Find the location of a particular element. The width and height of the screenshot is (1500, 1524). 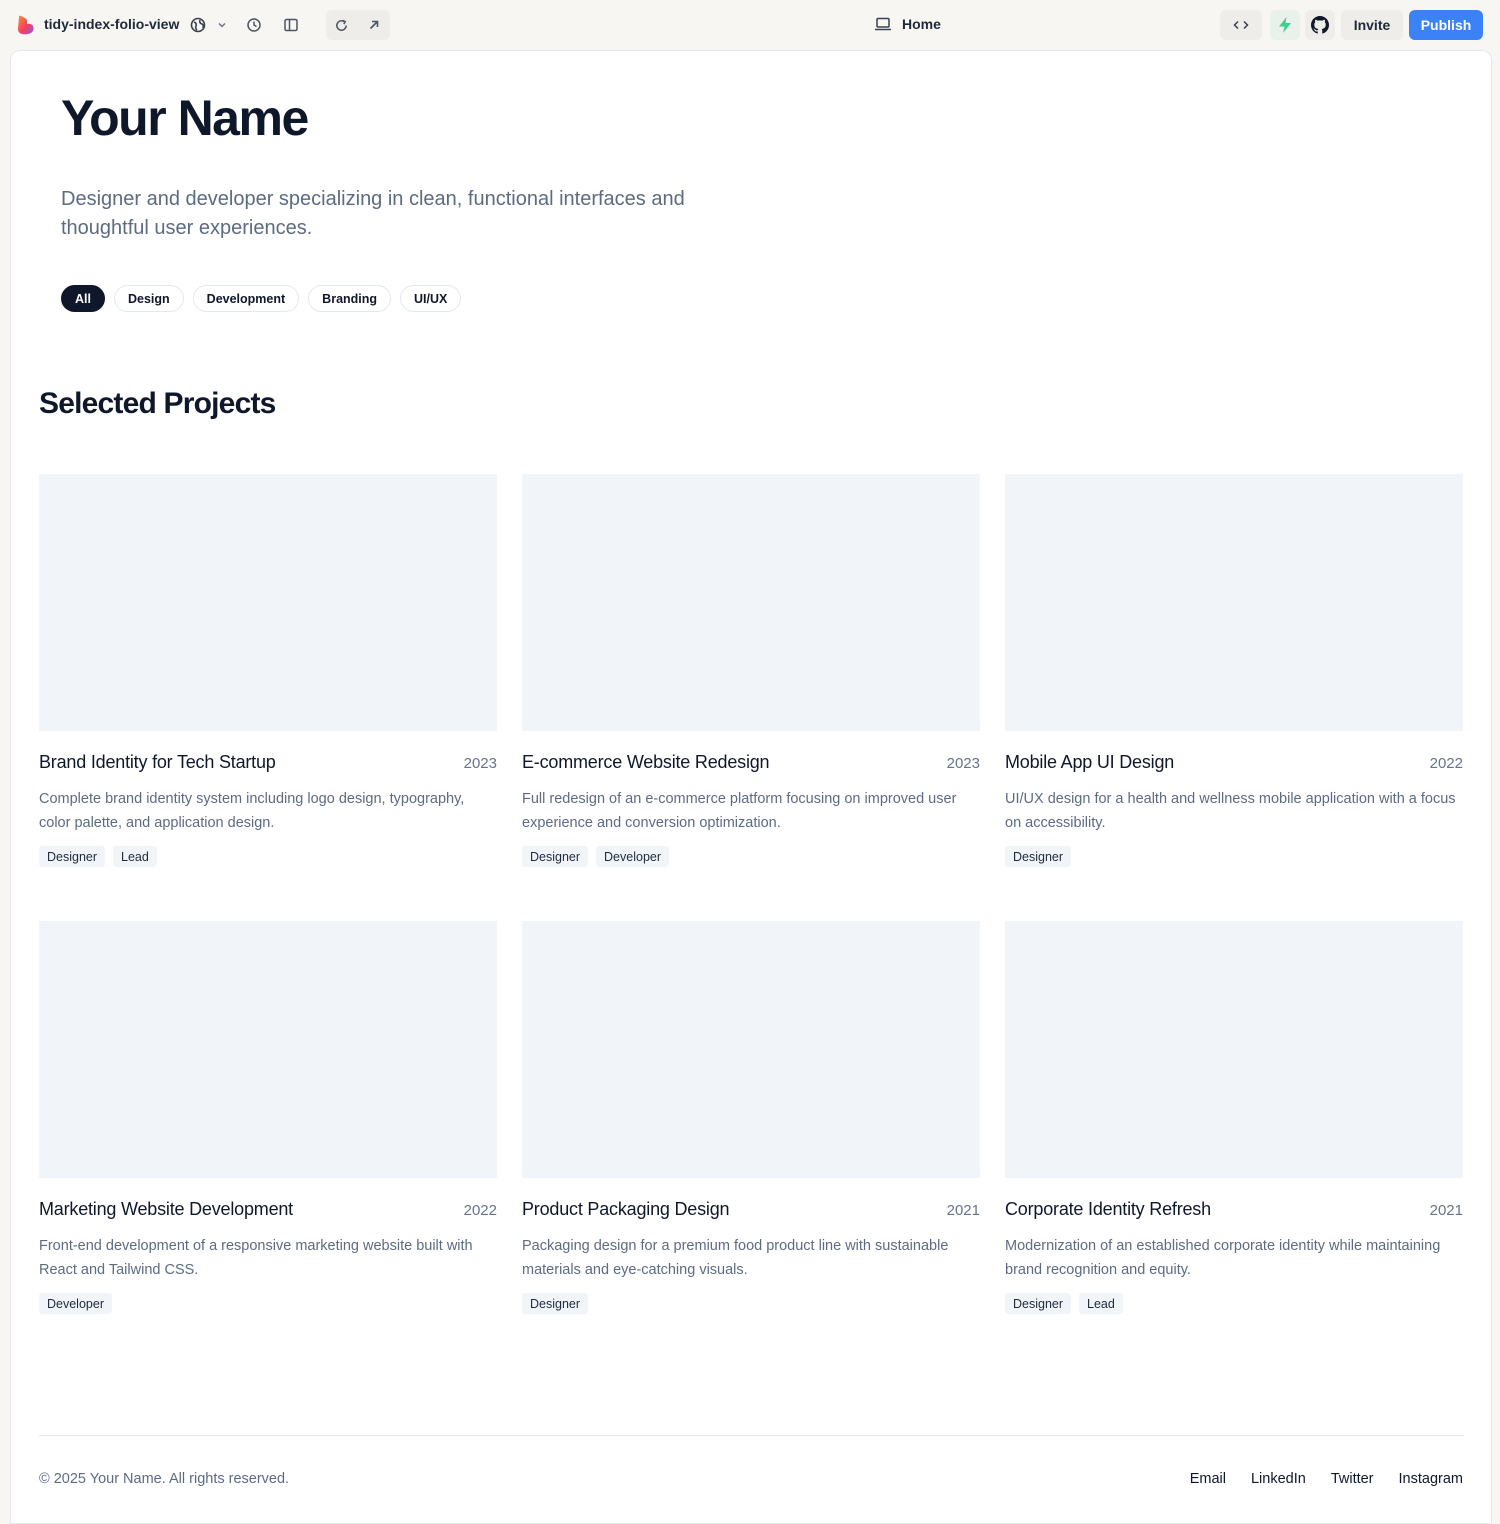

filter-all: All is located at coordinates (83, 298).